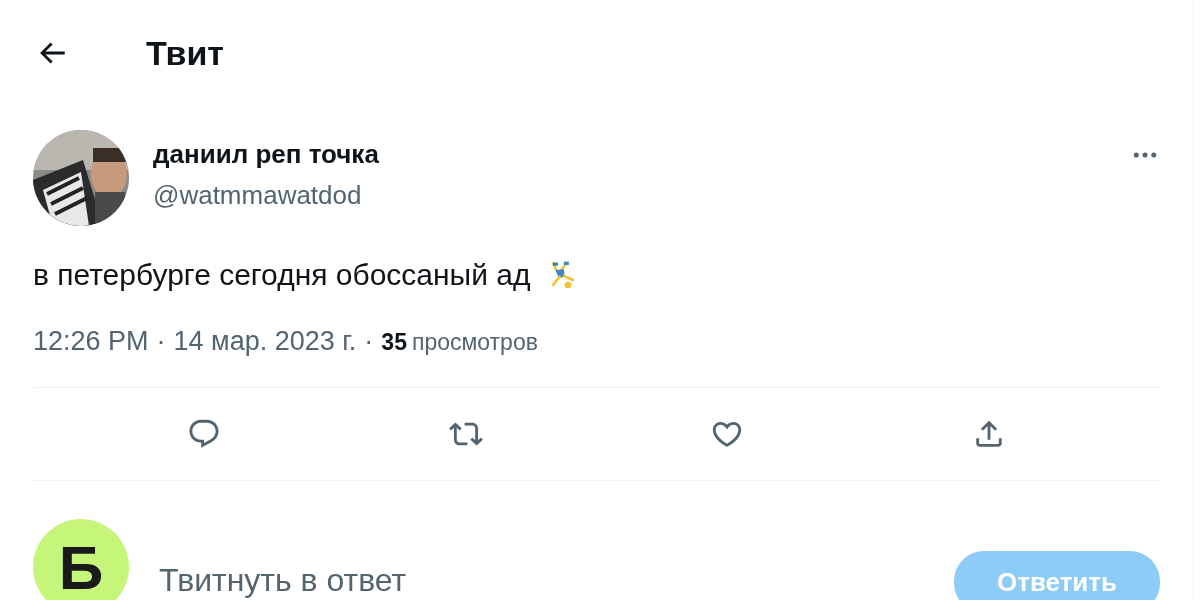 This screenshot has width=1200, height=600. Describe the element at coordinates (266, 154) in the screenshot. I see `author-name: даниил реп точка` at that location.